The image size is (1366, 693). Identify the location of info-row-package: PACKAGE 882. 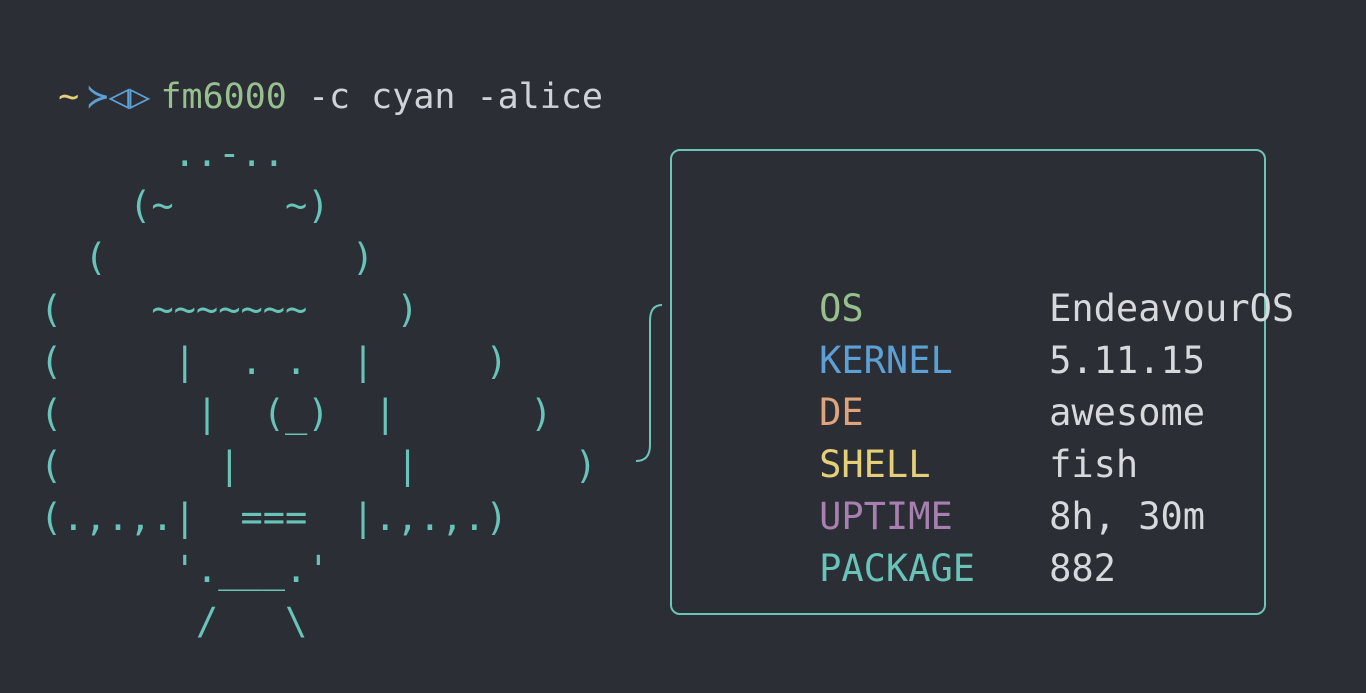
(923, 569).